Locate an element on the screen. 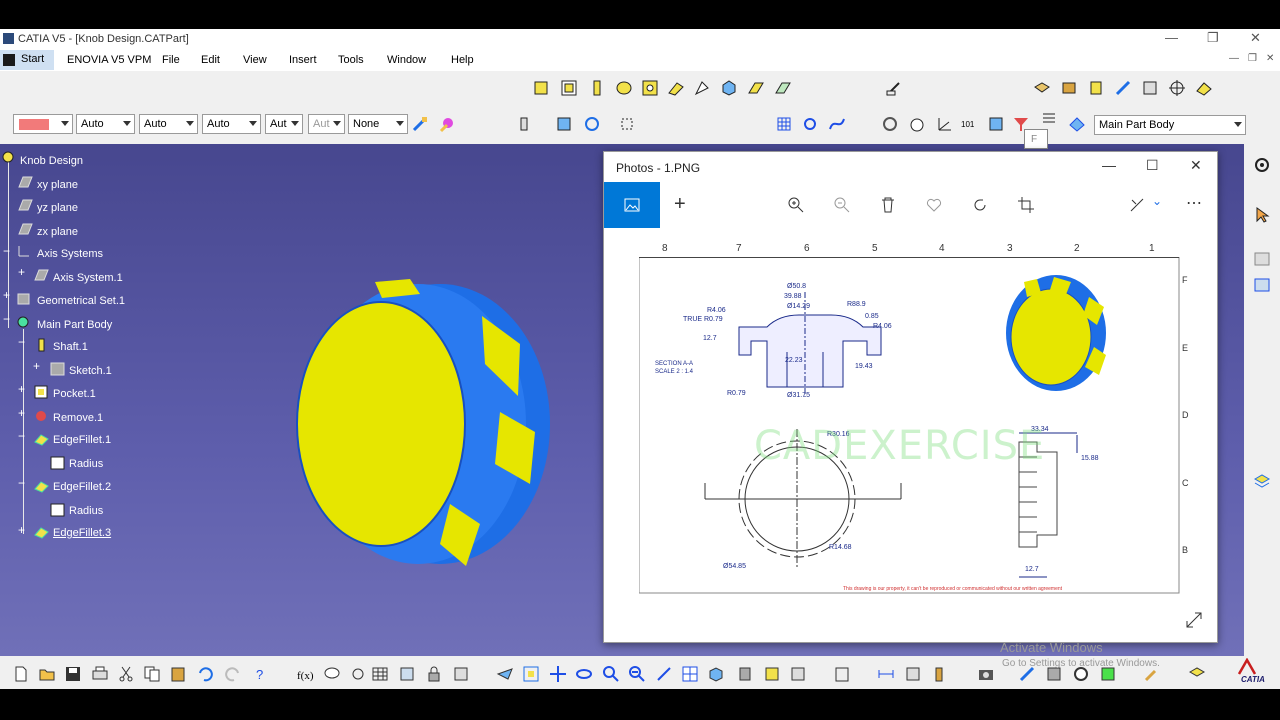 This screenshot has width=1280, height=720. restore-icon: ❐ is located at coordinates (1213, 38).